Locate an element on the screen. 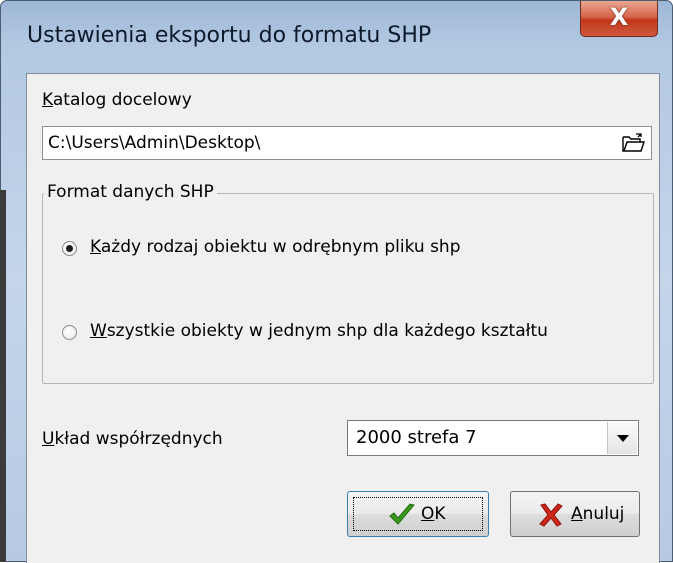 Image resolution: width=673 pixels, height=563 pixels. checkmark-icon is located at coordinates (402, 514).